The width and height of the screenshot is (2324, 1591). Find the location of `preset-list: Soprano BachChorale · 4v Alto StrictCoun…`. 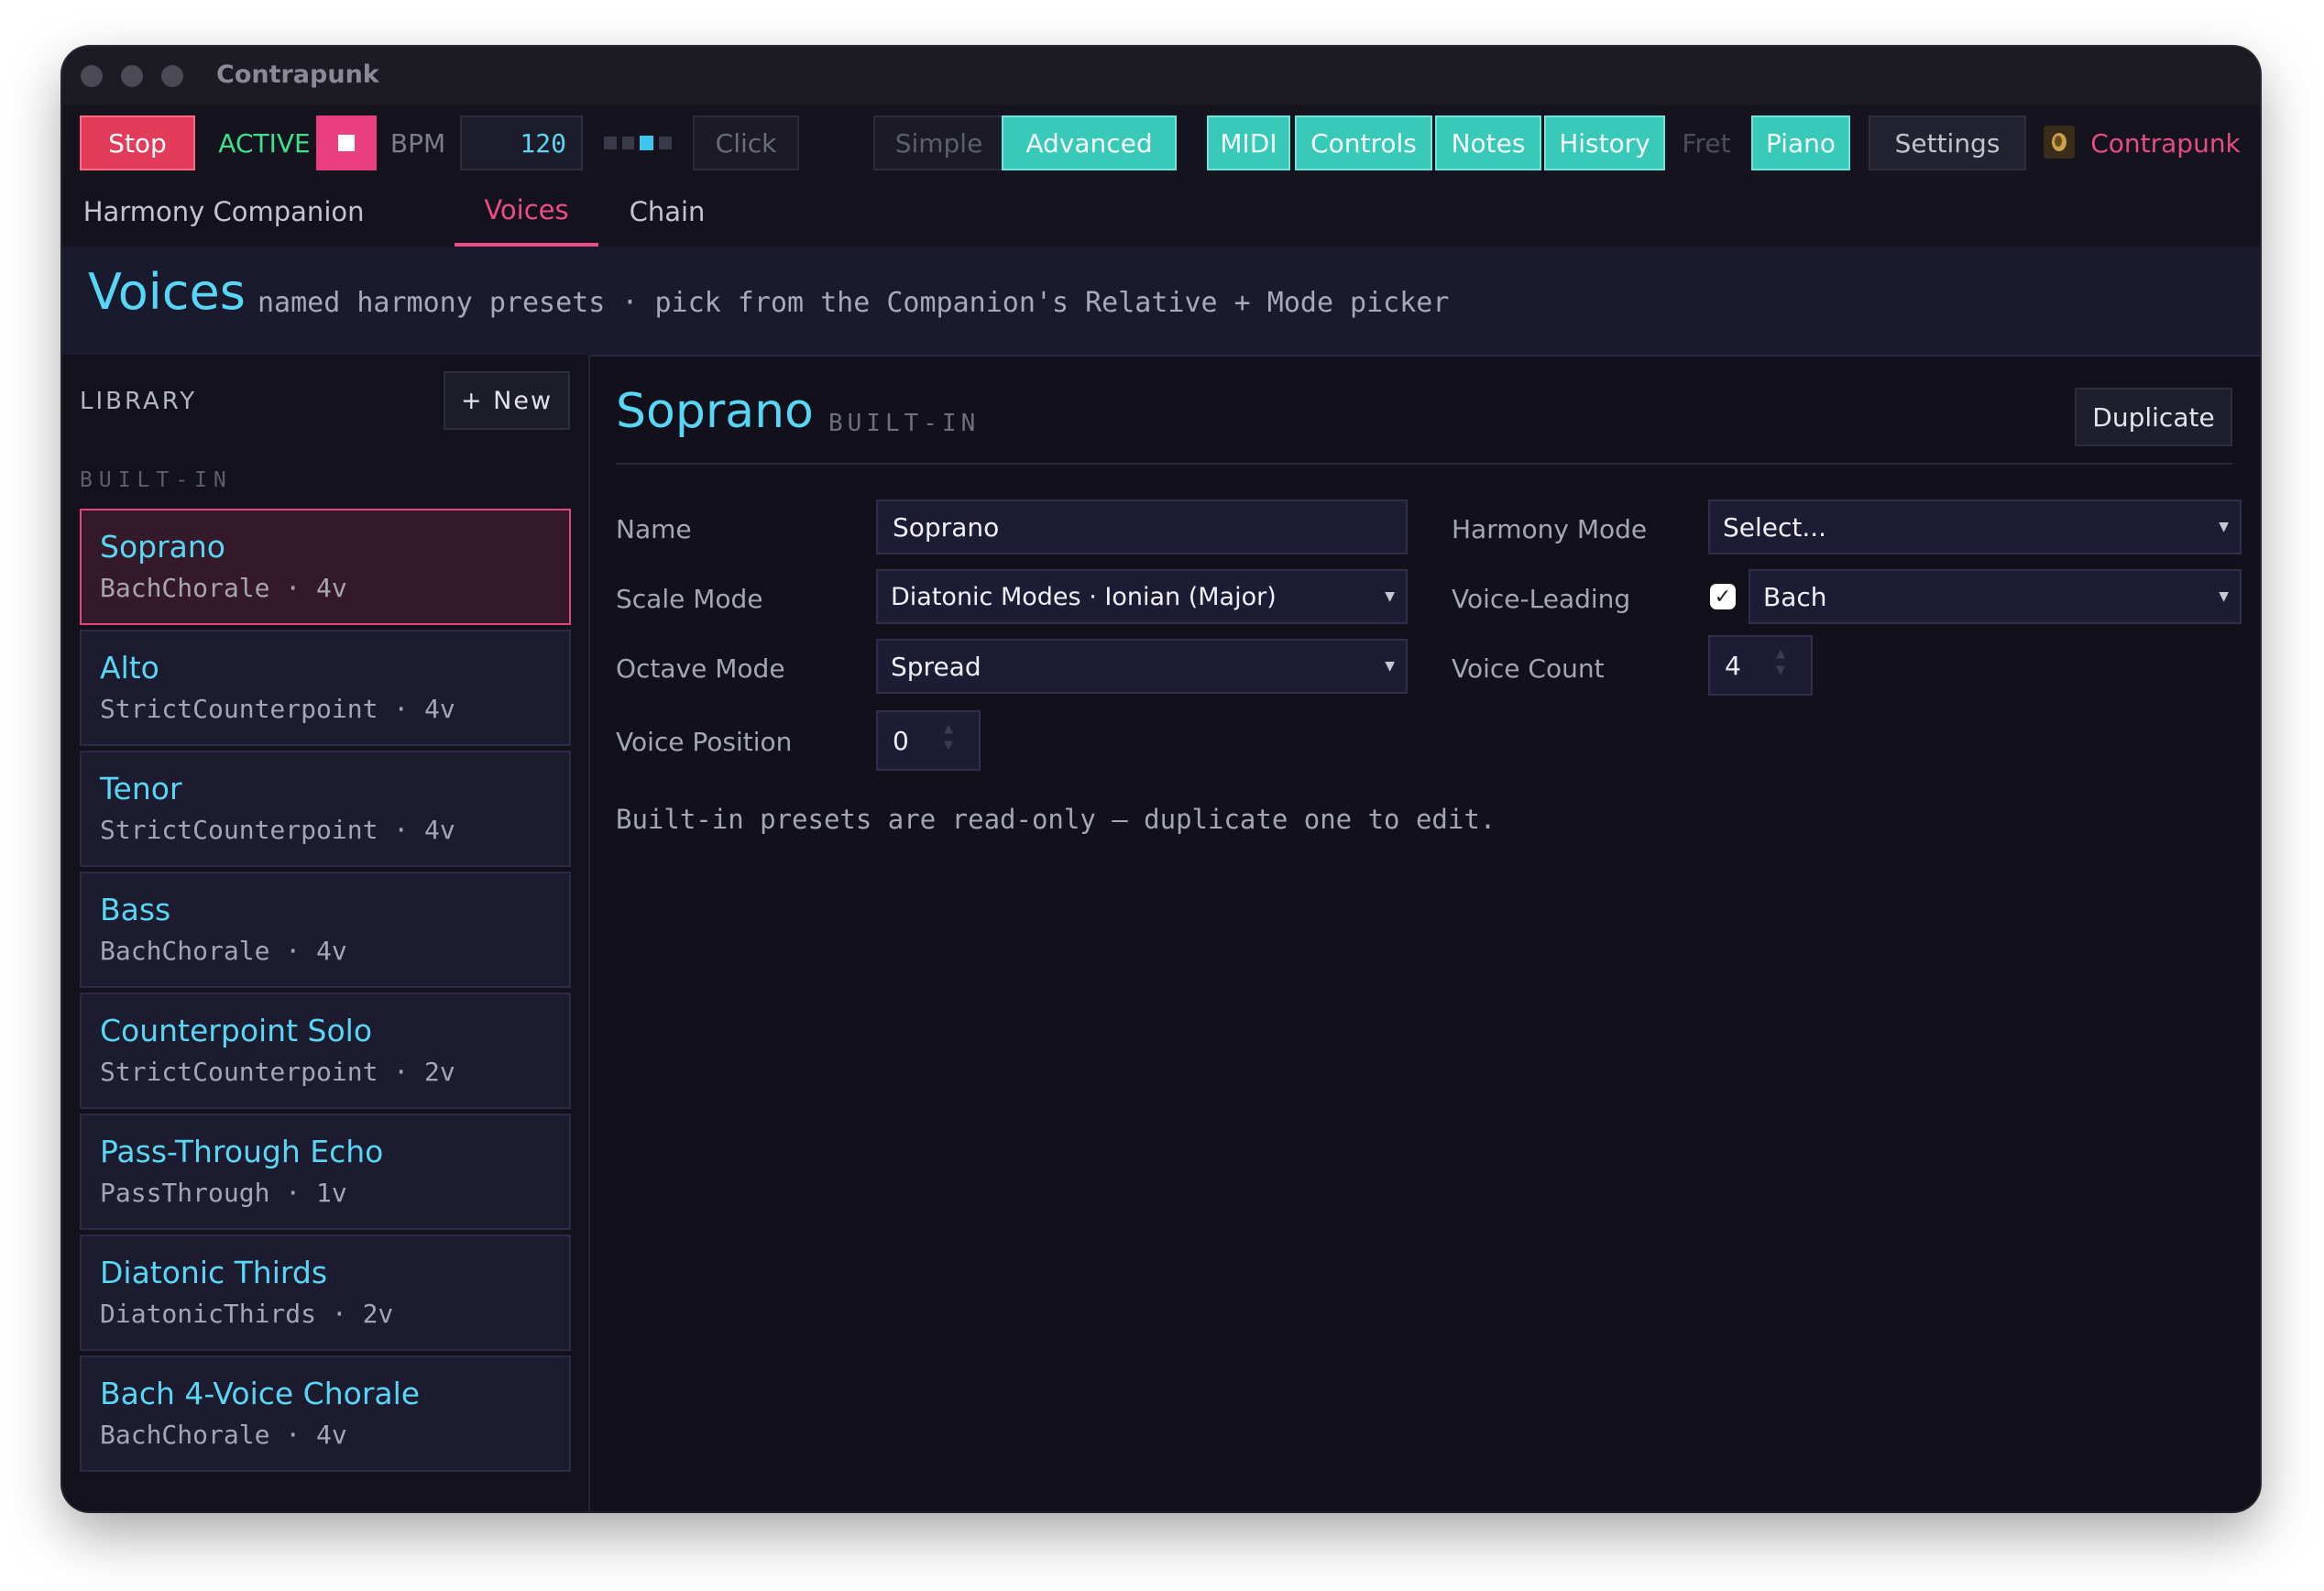

preset-list: Soprano BachChorale · 4v Alto StrictCoun… is located at coordinates (325, 993).